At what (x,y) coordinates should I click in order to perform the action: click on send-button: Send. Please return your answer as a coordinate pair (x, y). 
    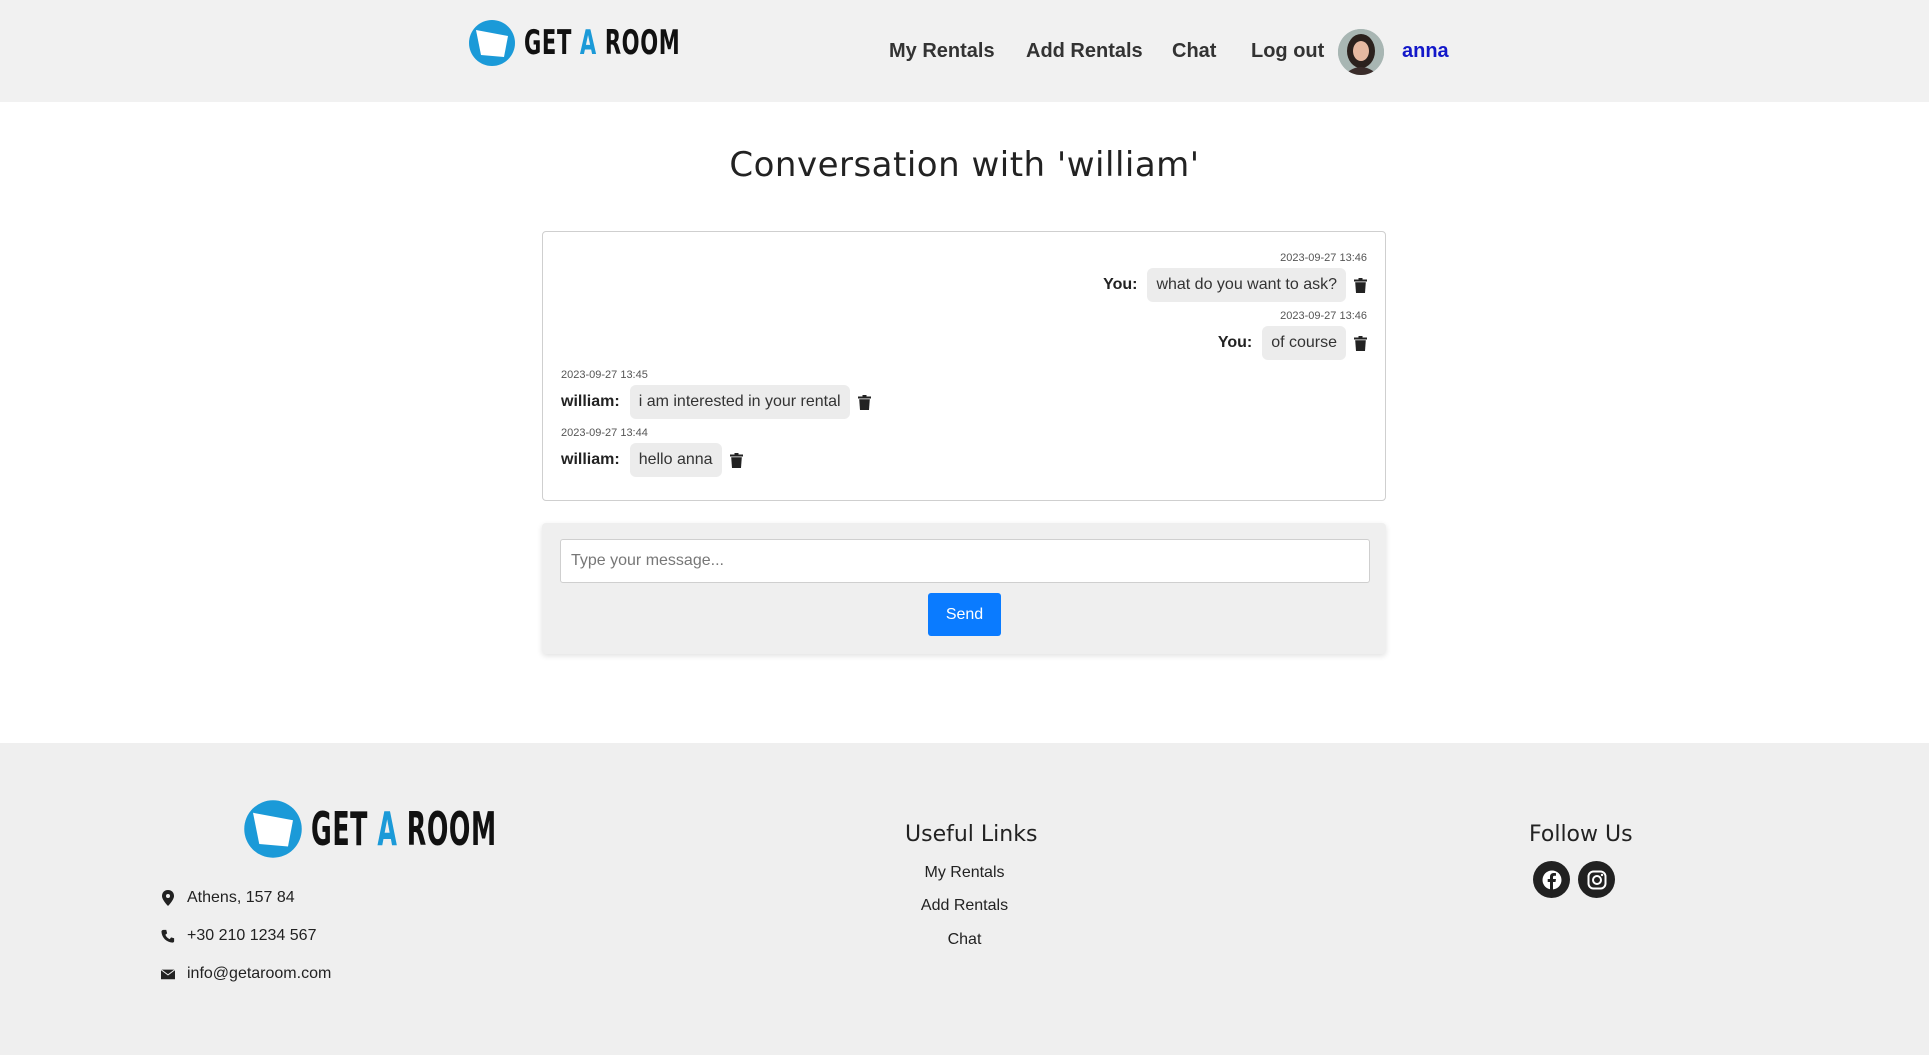
    Looking at the image, I should click on (964, 614).